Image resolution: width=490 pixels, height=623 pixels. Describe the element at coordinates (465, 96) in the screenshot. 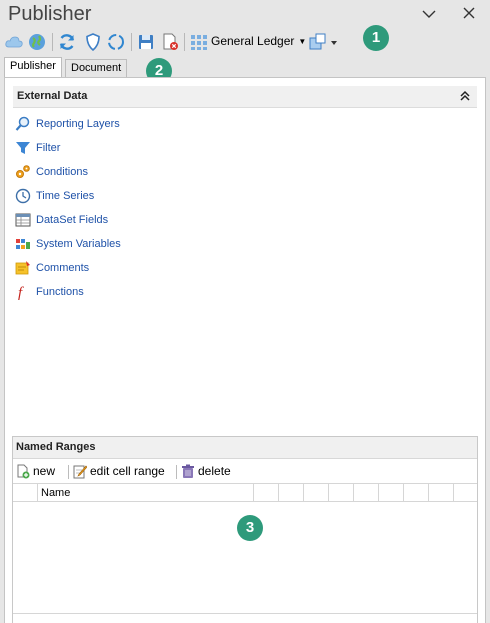

I see `collapse-icon` at that location.